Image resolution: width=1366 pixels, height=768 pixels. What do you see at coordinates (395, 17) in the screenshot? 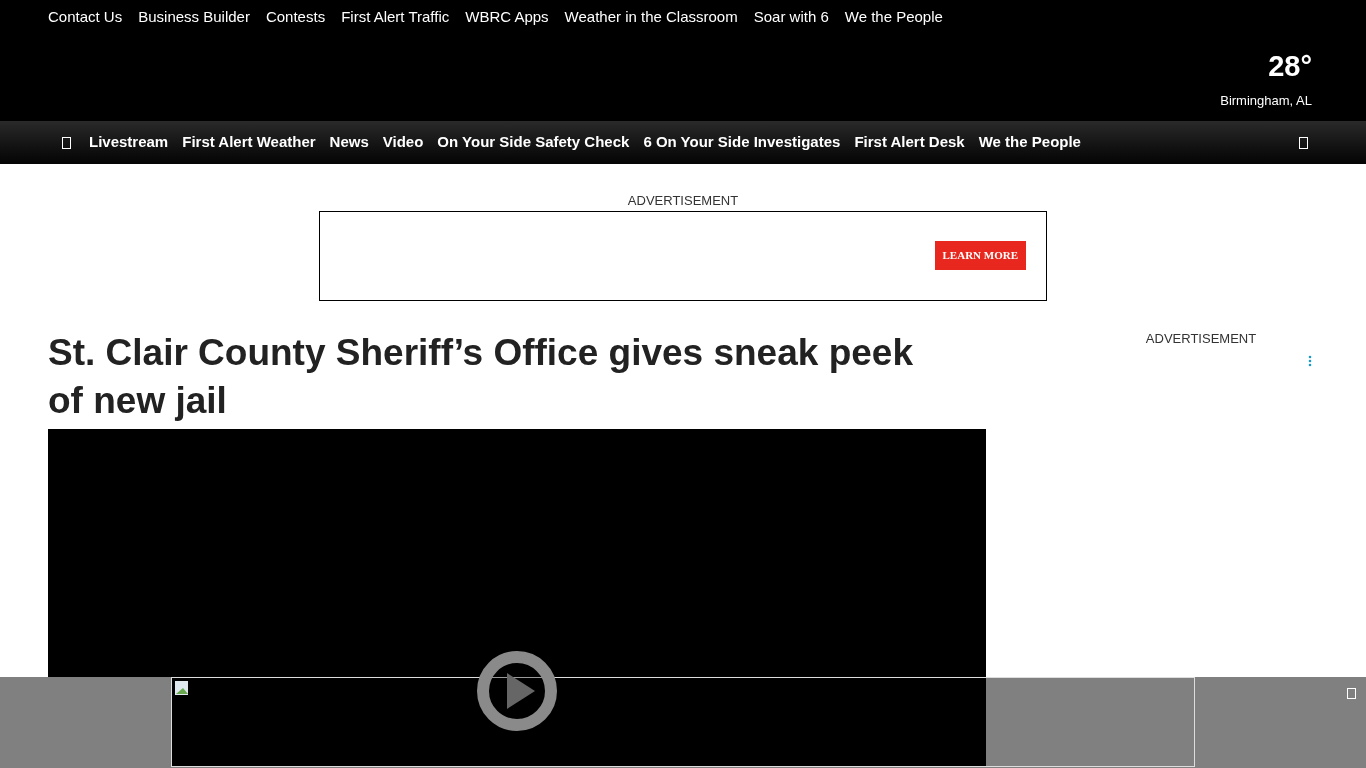
I see `top-link: First Alert Traffic` at bounding box center [395, 17].